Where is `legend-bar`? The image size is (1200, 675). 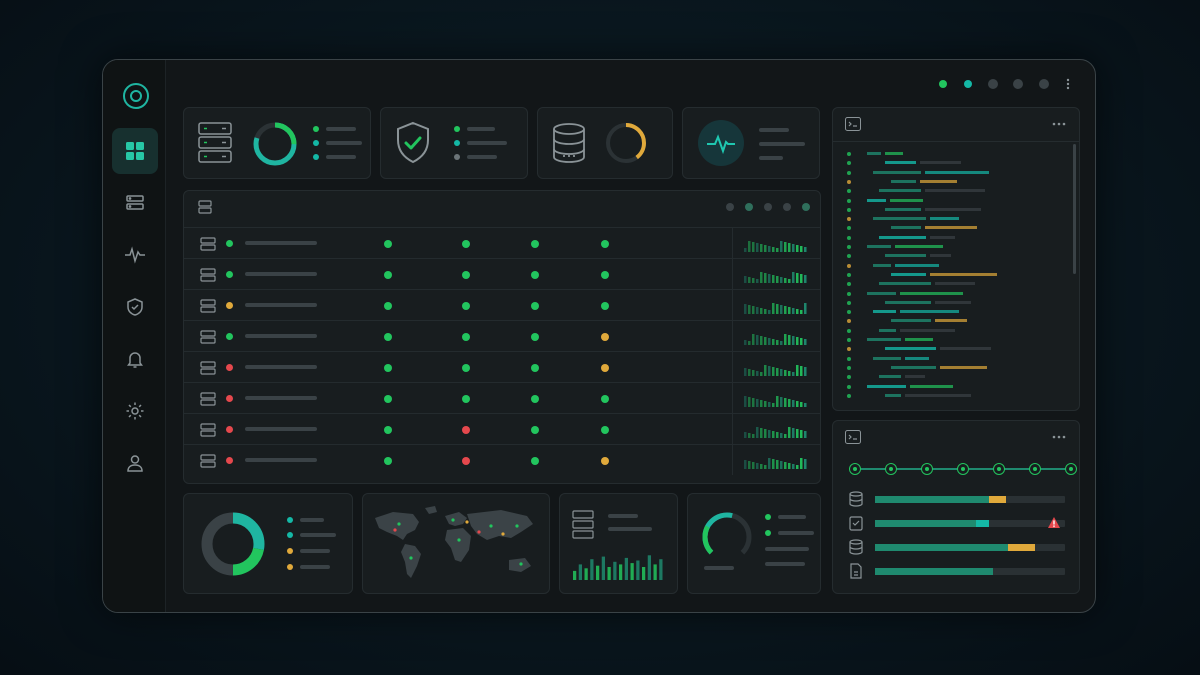
legend-bar is located at coordinates (481, 129).